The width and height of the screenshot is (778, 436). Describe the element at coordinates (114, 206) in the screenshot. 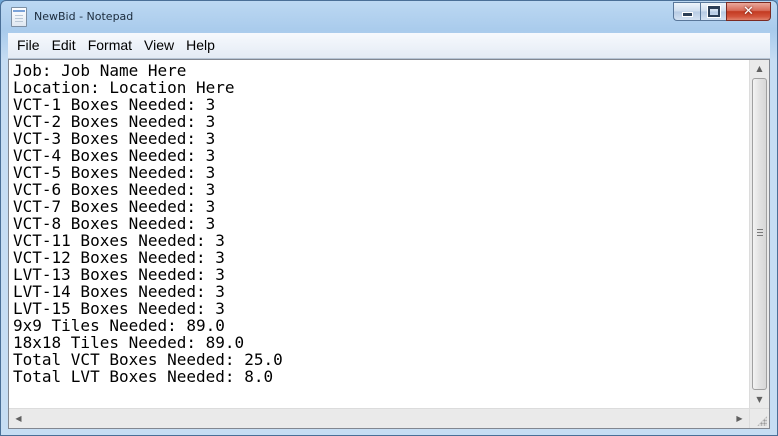

I see `text-line: VCT-7 Boxes Needed: 3` at that location.